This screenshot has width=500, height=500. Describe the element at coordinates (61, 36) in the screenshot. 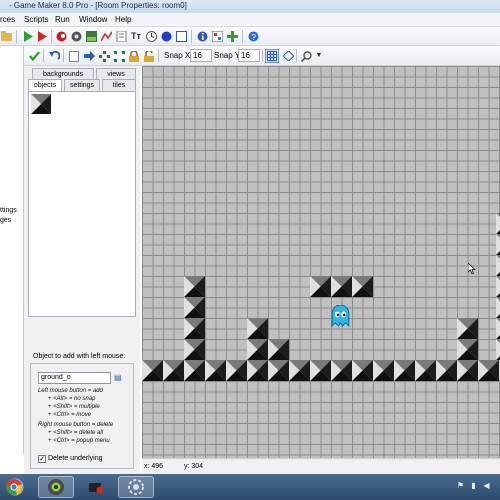

I see `sprite-icon` at that location.